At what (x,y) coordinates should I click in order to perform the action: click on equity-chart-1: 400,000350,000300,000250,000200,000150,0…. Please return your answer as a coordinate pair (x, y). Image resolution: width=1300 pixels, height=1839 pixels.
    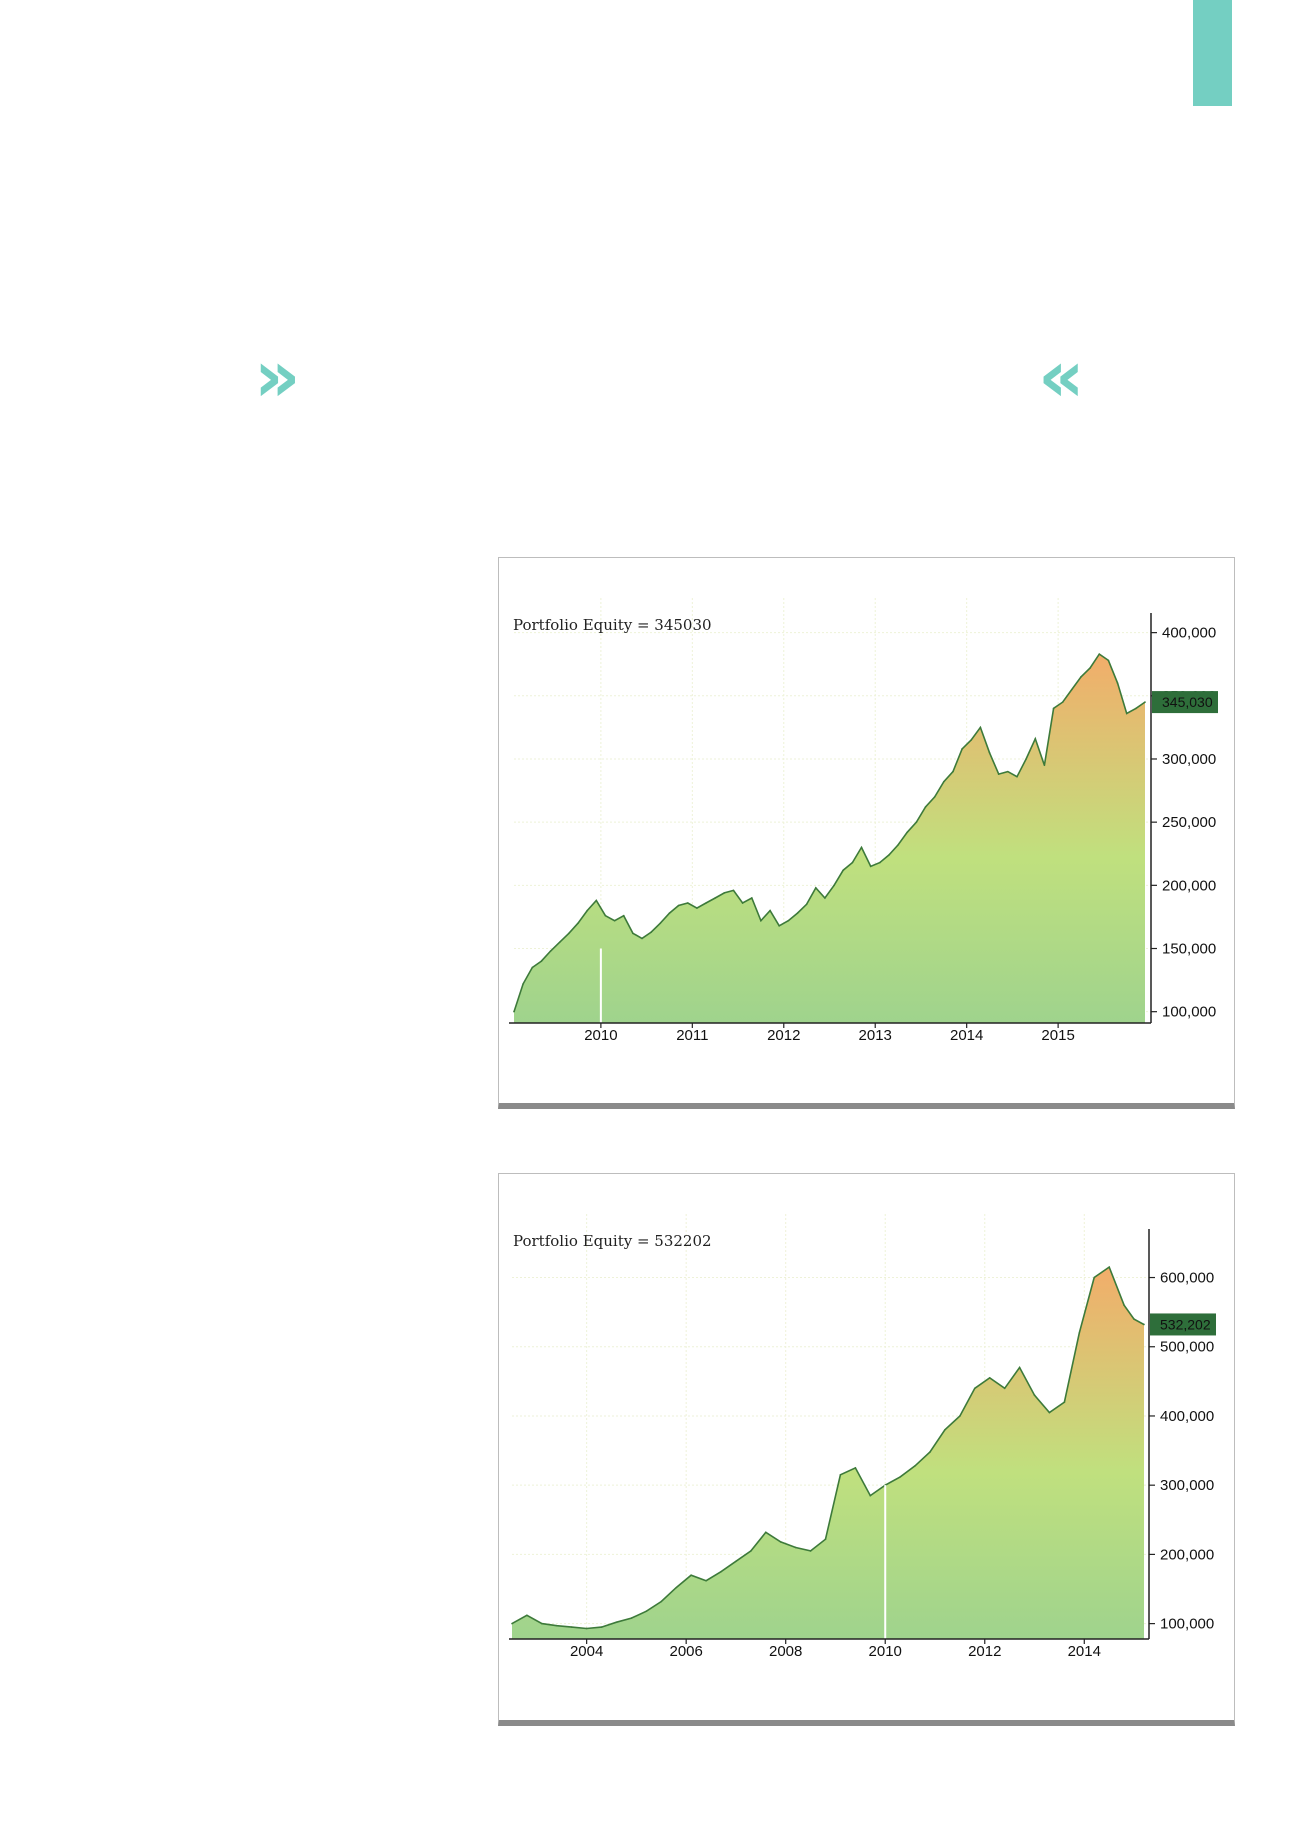
    Looking at the image, I should click on (863, 821).